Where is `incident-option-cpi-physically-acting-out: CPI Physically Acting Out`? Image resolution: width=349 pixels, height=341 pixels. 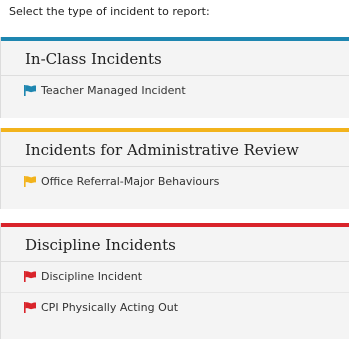 incident-option-cpi-physically-acting-out: CPI Physically Acting Out is located at coordinates (175, 308).